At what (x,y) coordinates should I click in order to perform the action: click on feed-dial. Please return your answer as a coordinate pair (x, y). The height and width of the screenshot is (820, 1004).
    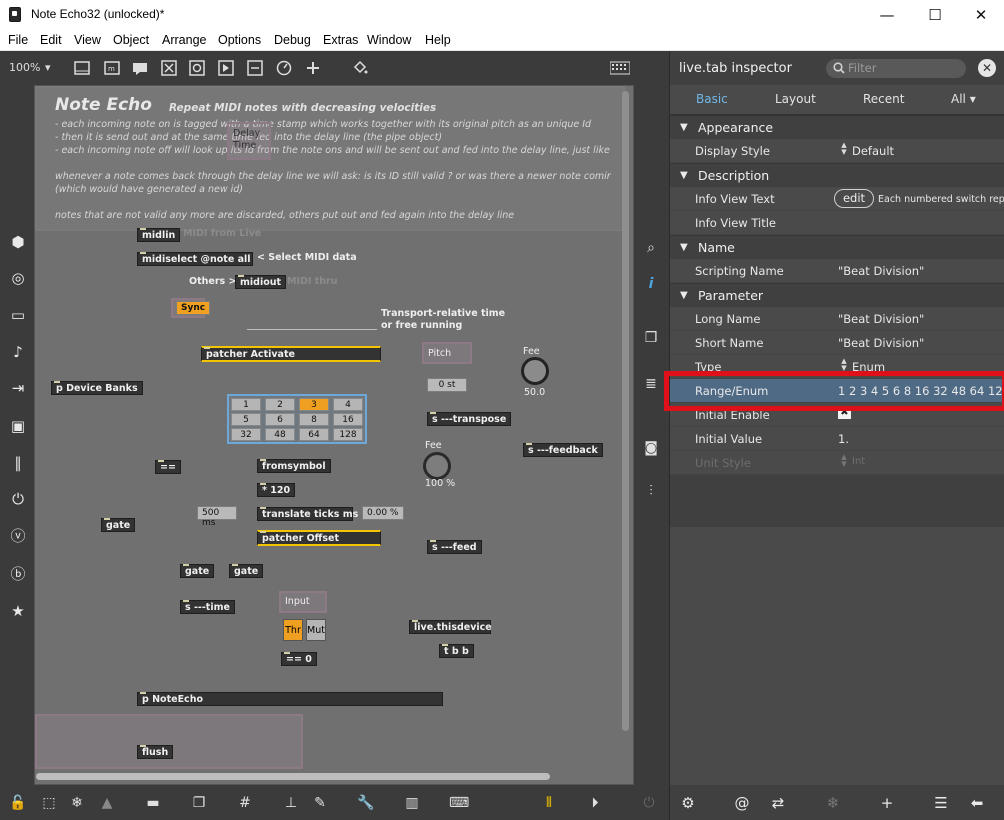
    Looking at the image, I should click on (437, 466).